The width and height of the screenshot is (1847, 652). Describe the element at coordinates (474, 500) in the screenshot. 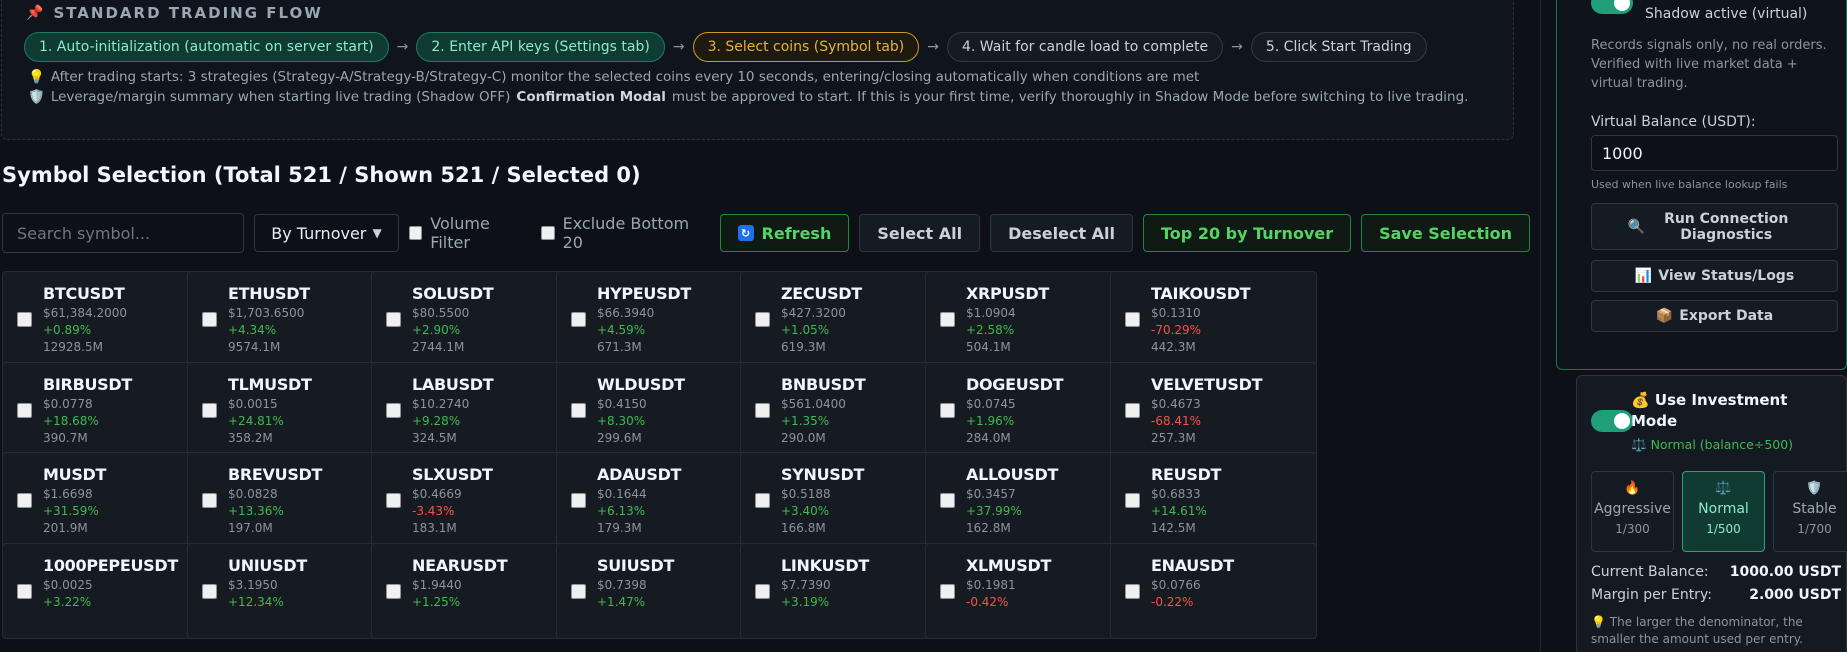

I see `symbol-card: SLXUSDT $0.4669 -3.43% 183.1M` at that location.